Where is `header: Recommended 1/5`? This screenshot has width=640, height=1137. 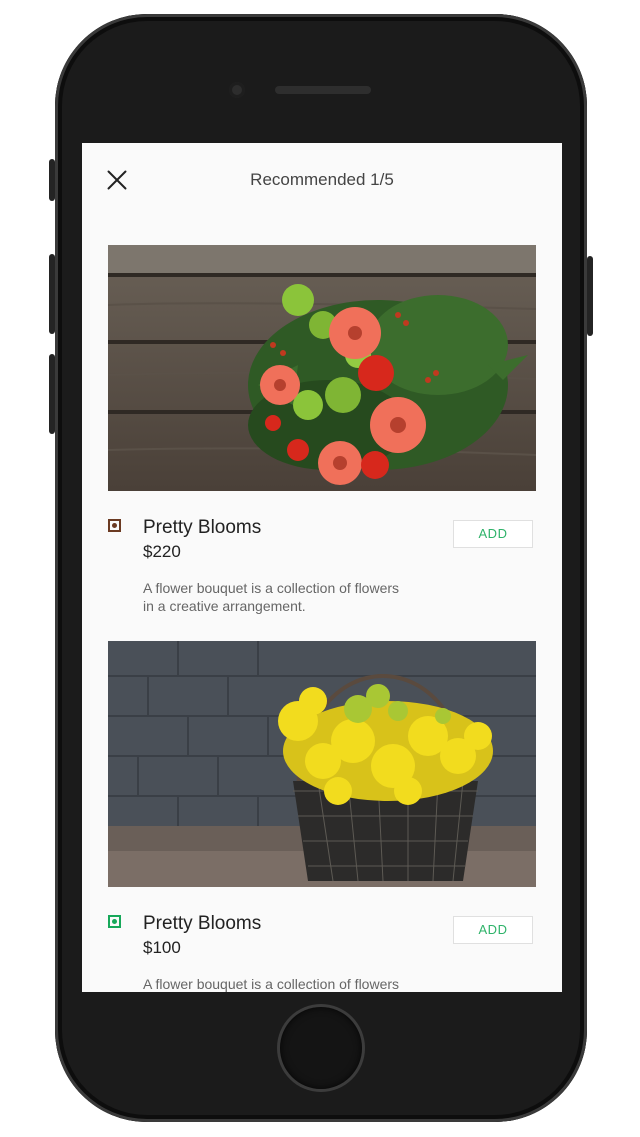 header: Recommended 1/5 is located at coordinates (322, 181).